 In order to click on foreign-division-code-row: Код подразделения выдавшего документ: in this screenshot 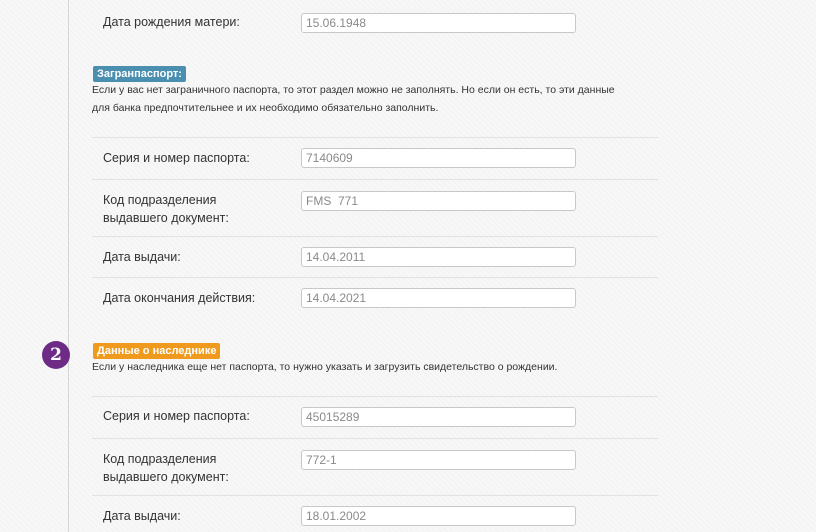, I will do `click(375, 207)`.